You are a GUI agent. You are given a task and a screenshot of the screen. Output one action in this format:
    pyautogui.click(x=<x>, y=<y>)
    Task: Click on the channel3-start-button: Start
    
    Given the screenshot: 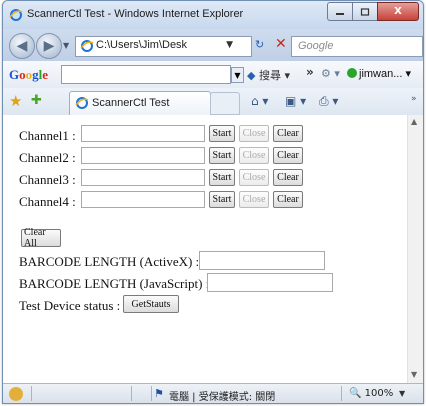 What is the action you would take?
    pyautogui.click(x=222, y=177)
    